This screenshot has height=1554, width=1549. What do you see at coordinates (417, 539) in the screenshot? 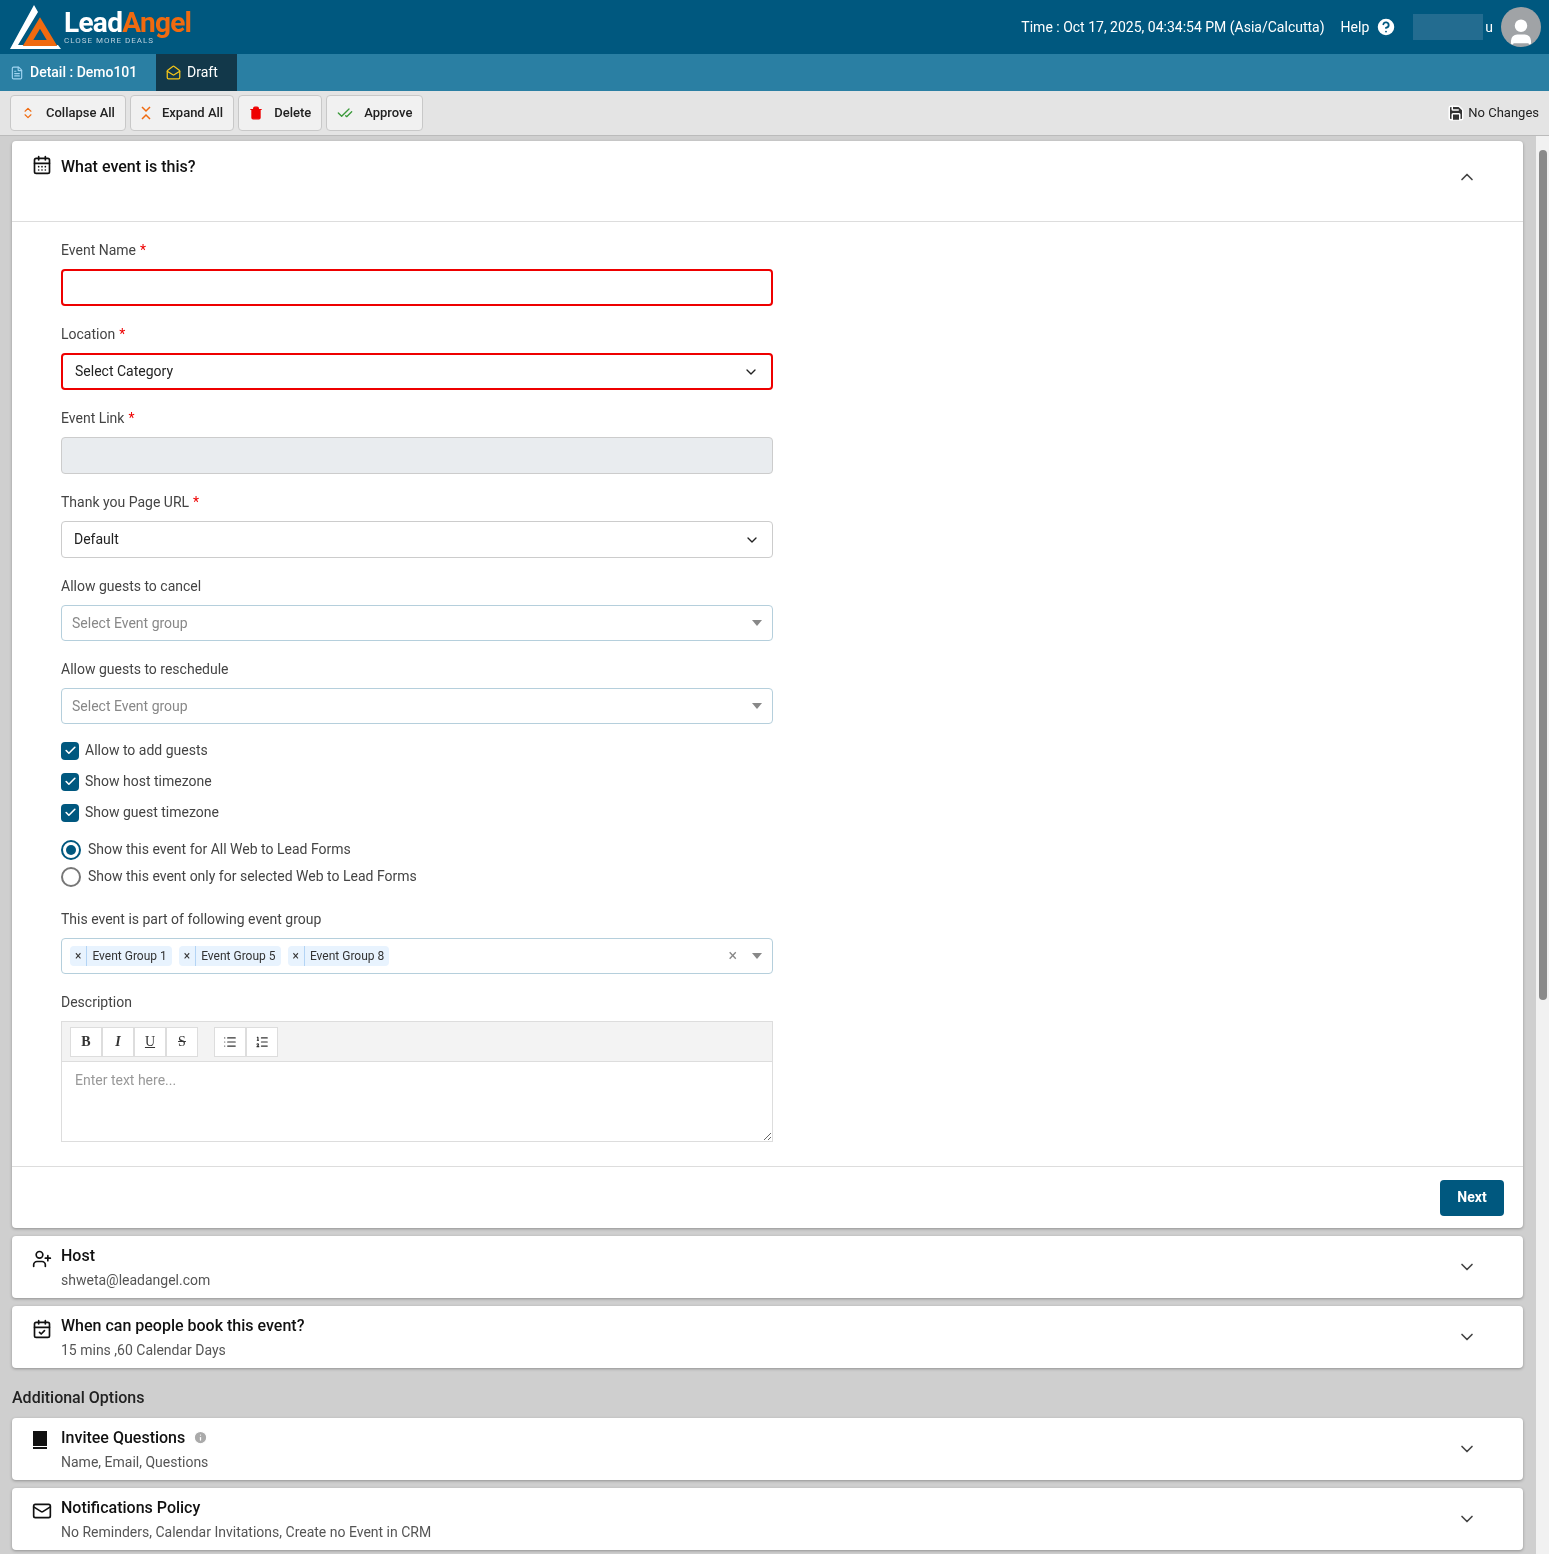
I see `select-field: Default` at bounding box center [417, 539].